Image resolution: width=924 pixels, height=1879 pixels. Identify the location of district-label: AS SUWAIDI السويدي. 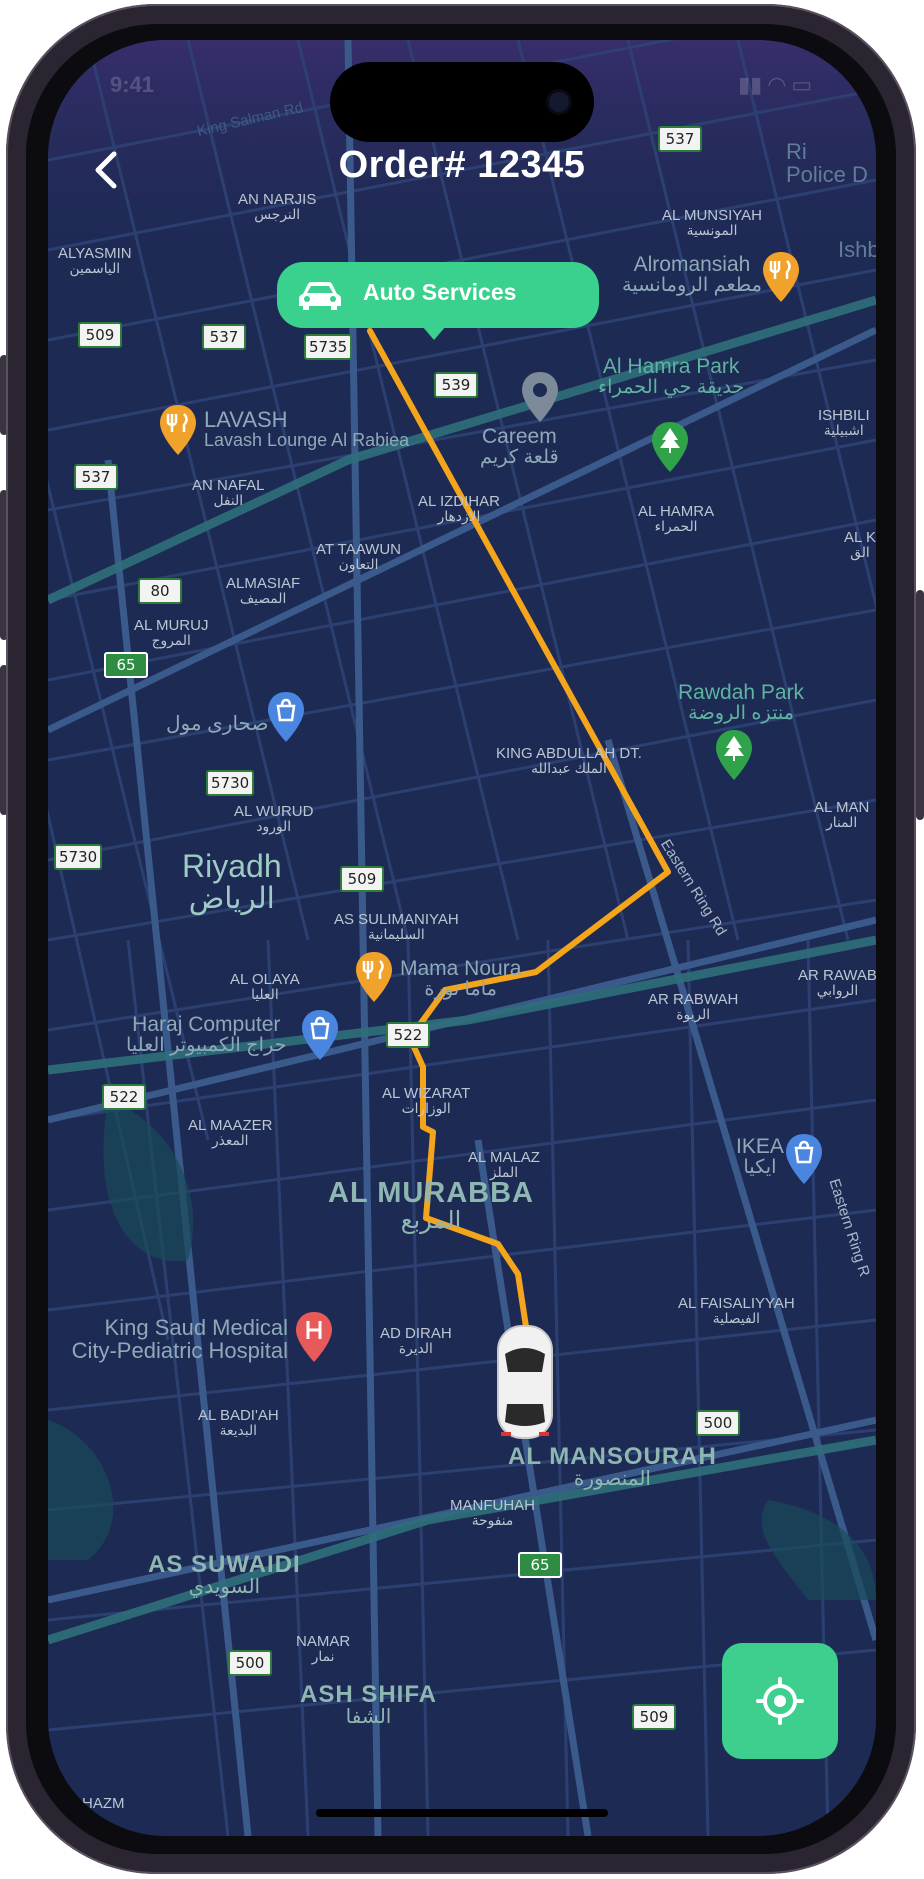
(224, 1575).